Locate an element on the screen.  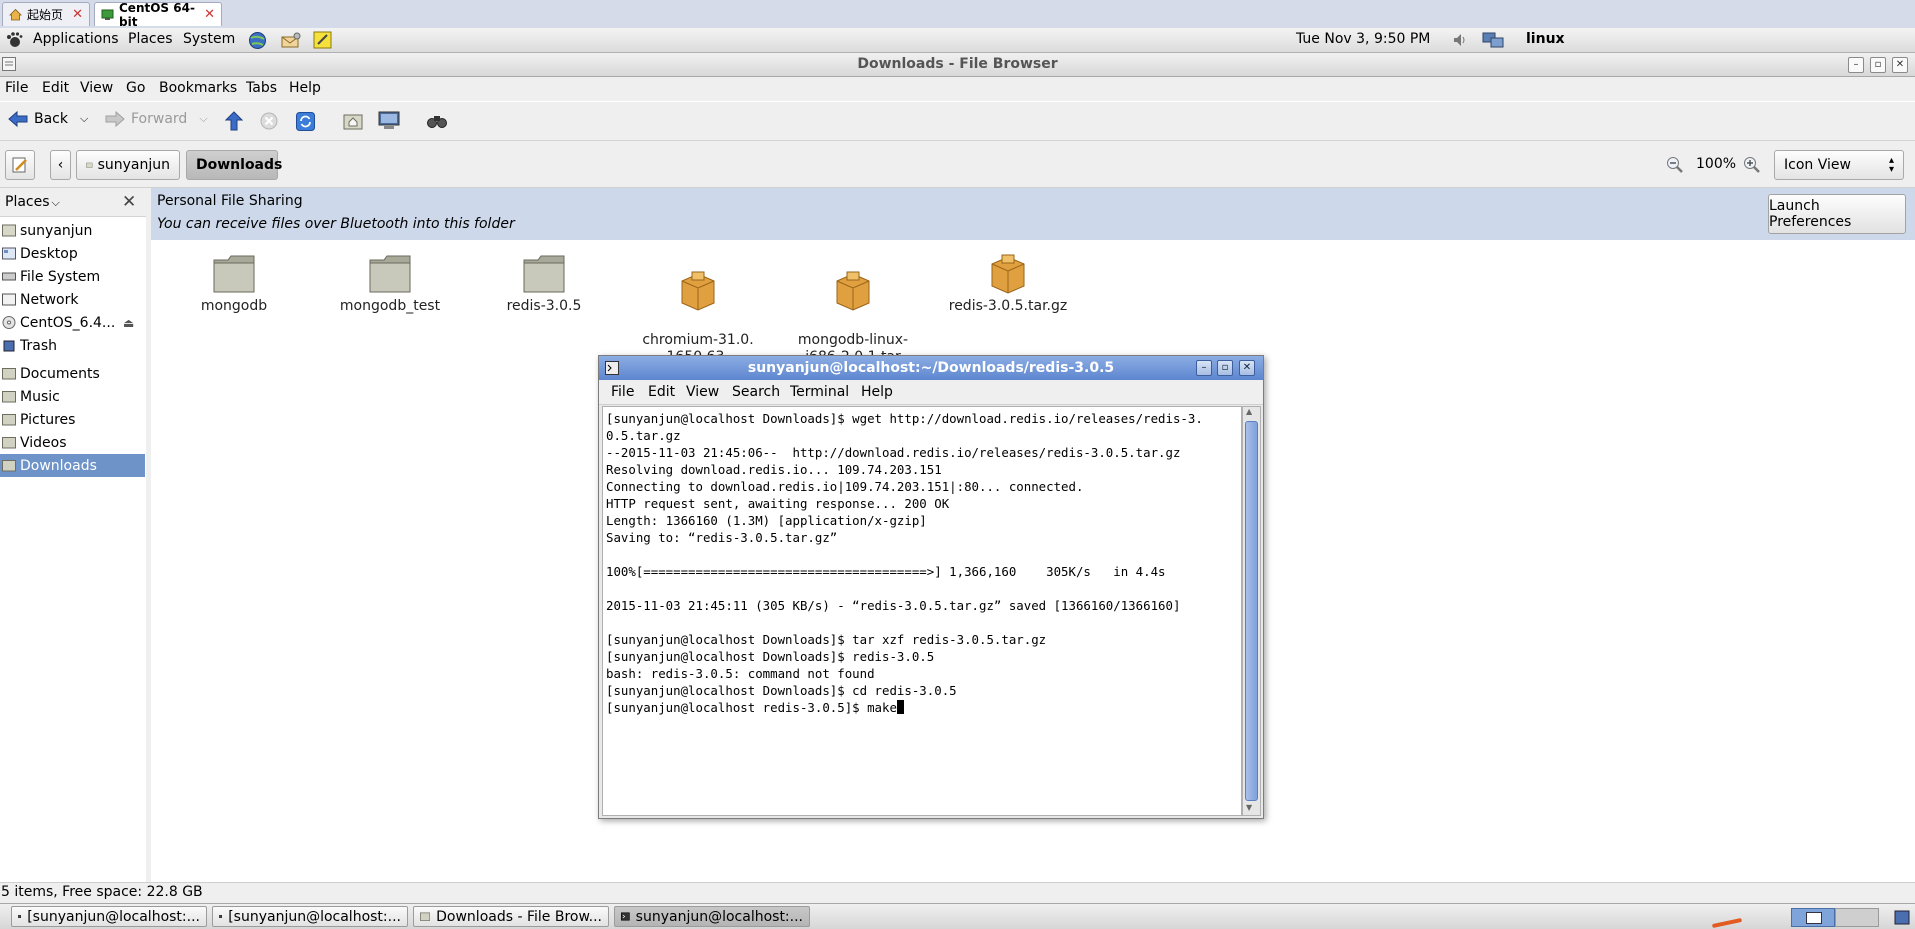
cursor-pointer-mark is located at coordinates (1727, 923).